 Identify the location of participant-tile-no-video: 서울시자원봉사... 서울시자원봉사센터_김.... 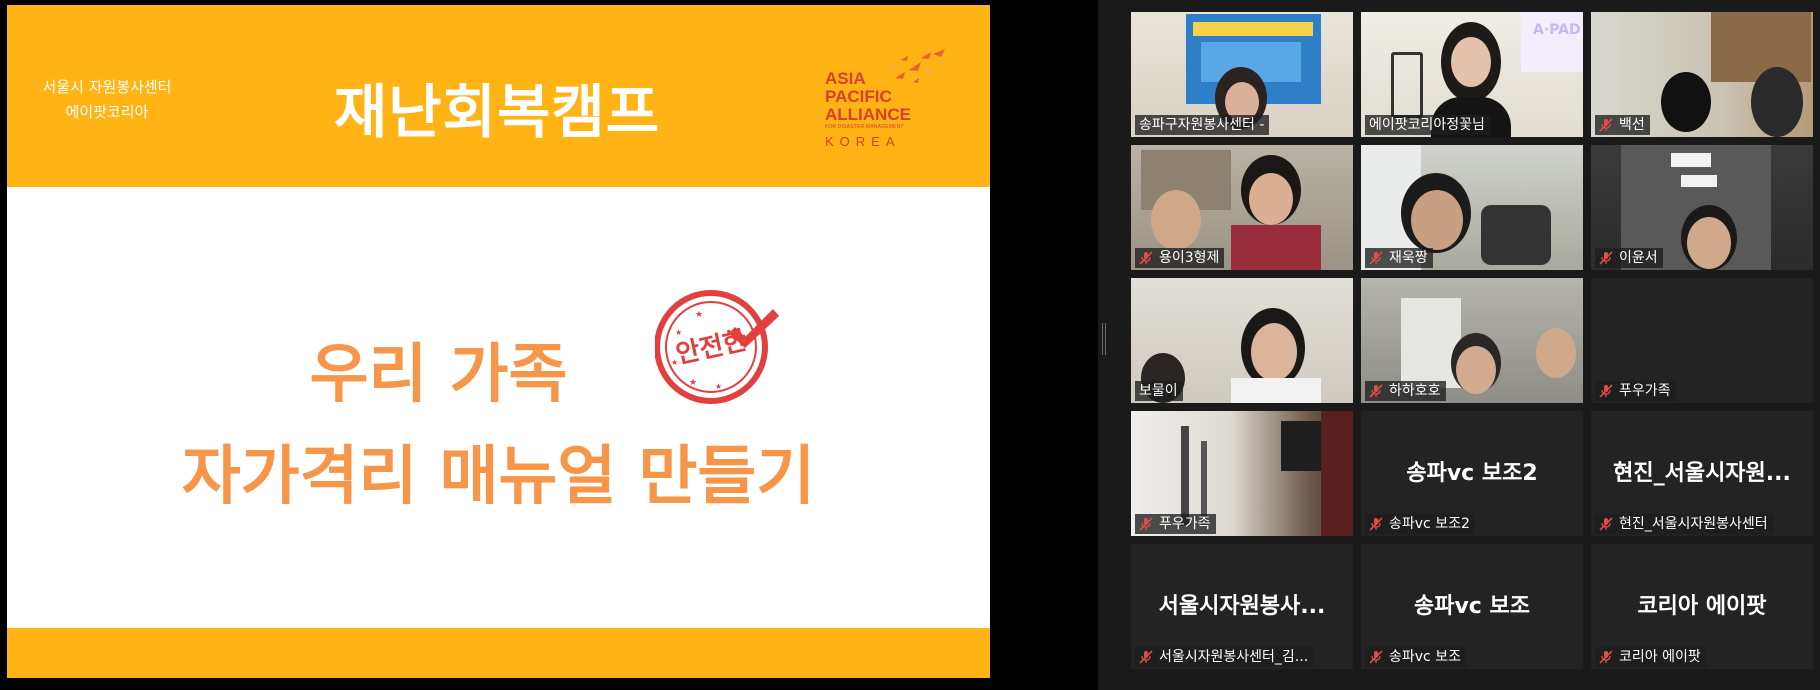
(1242, 606).